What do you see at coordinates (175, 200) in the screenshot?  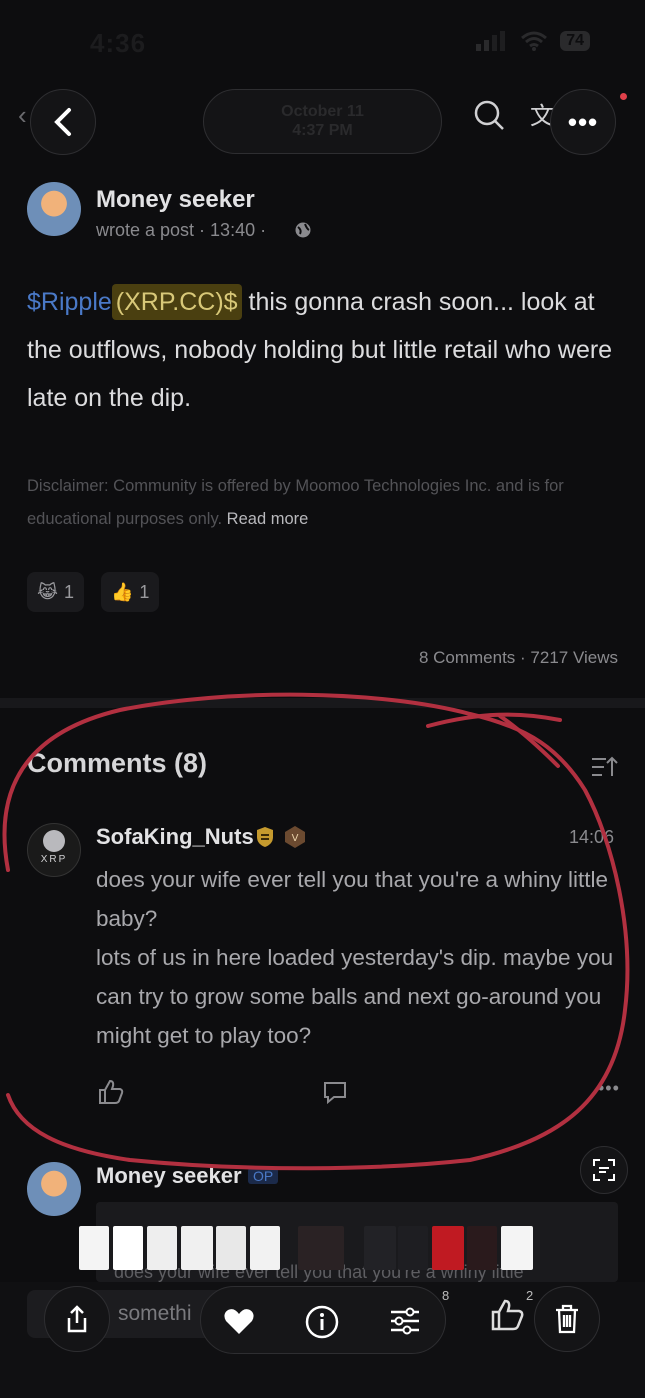 I see `author-name: Money seeker` at bounding box center [175, 200].